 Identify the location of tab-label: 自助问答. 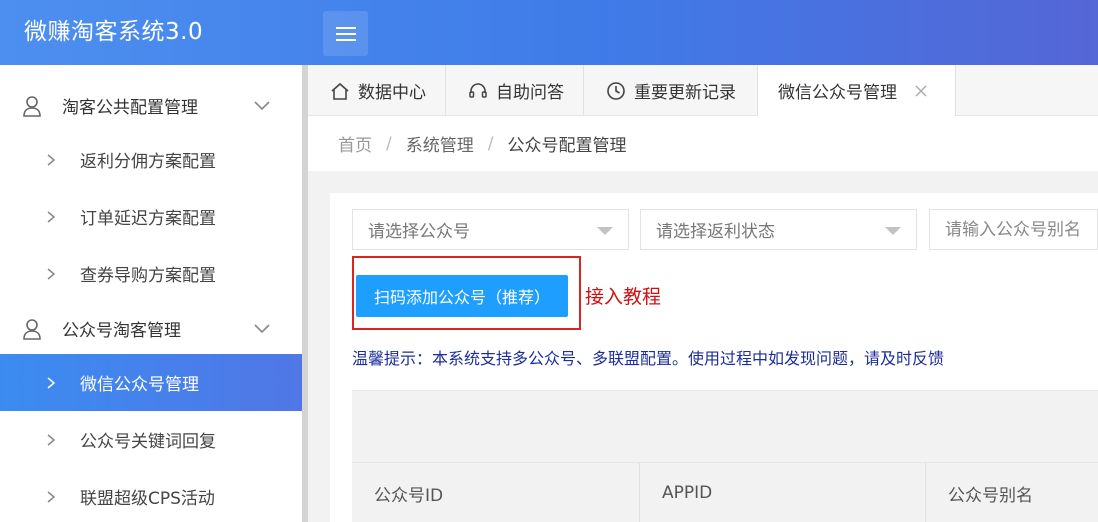
(530, 93).